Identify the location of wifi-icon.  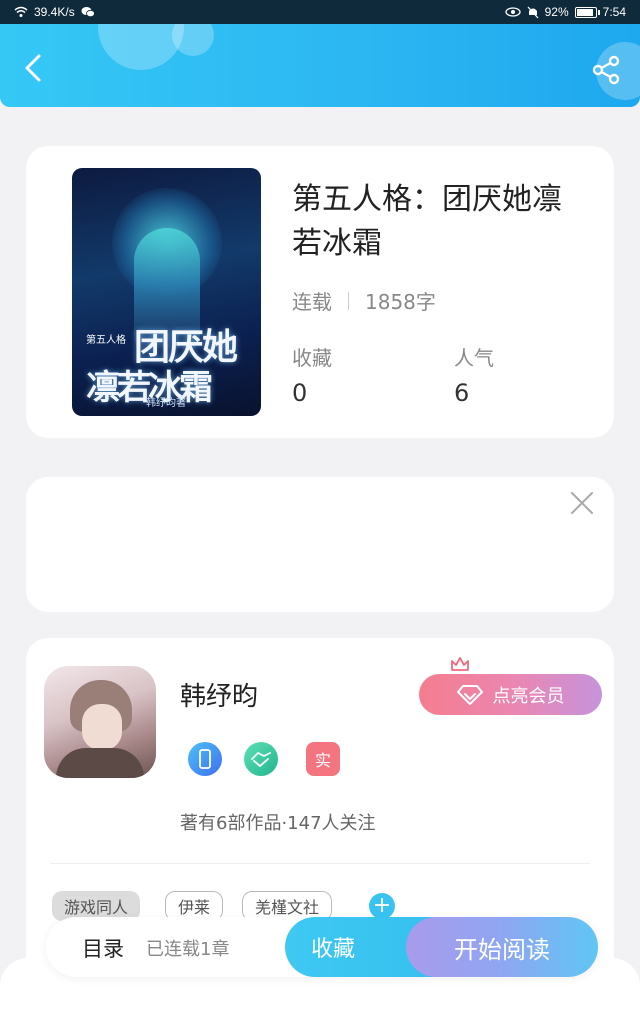
(21, 11).